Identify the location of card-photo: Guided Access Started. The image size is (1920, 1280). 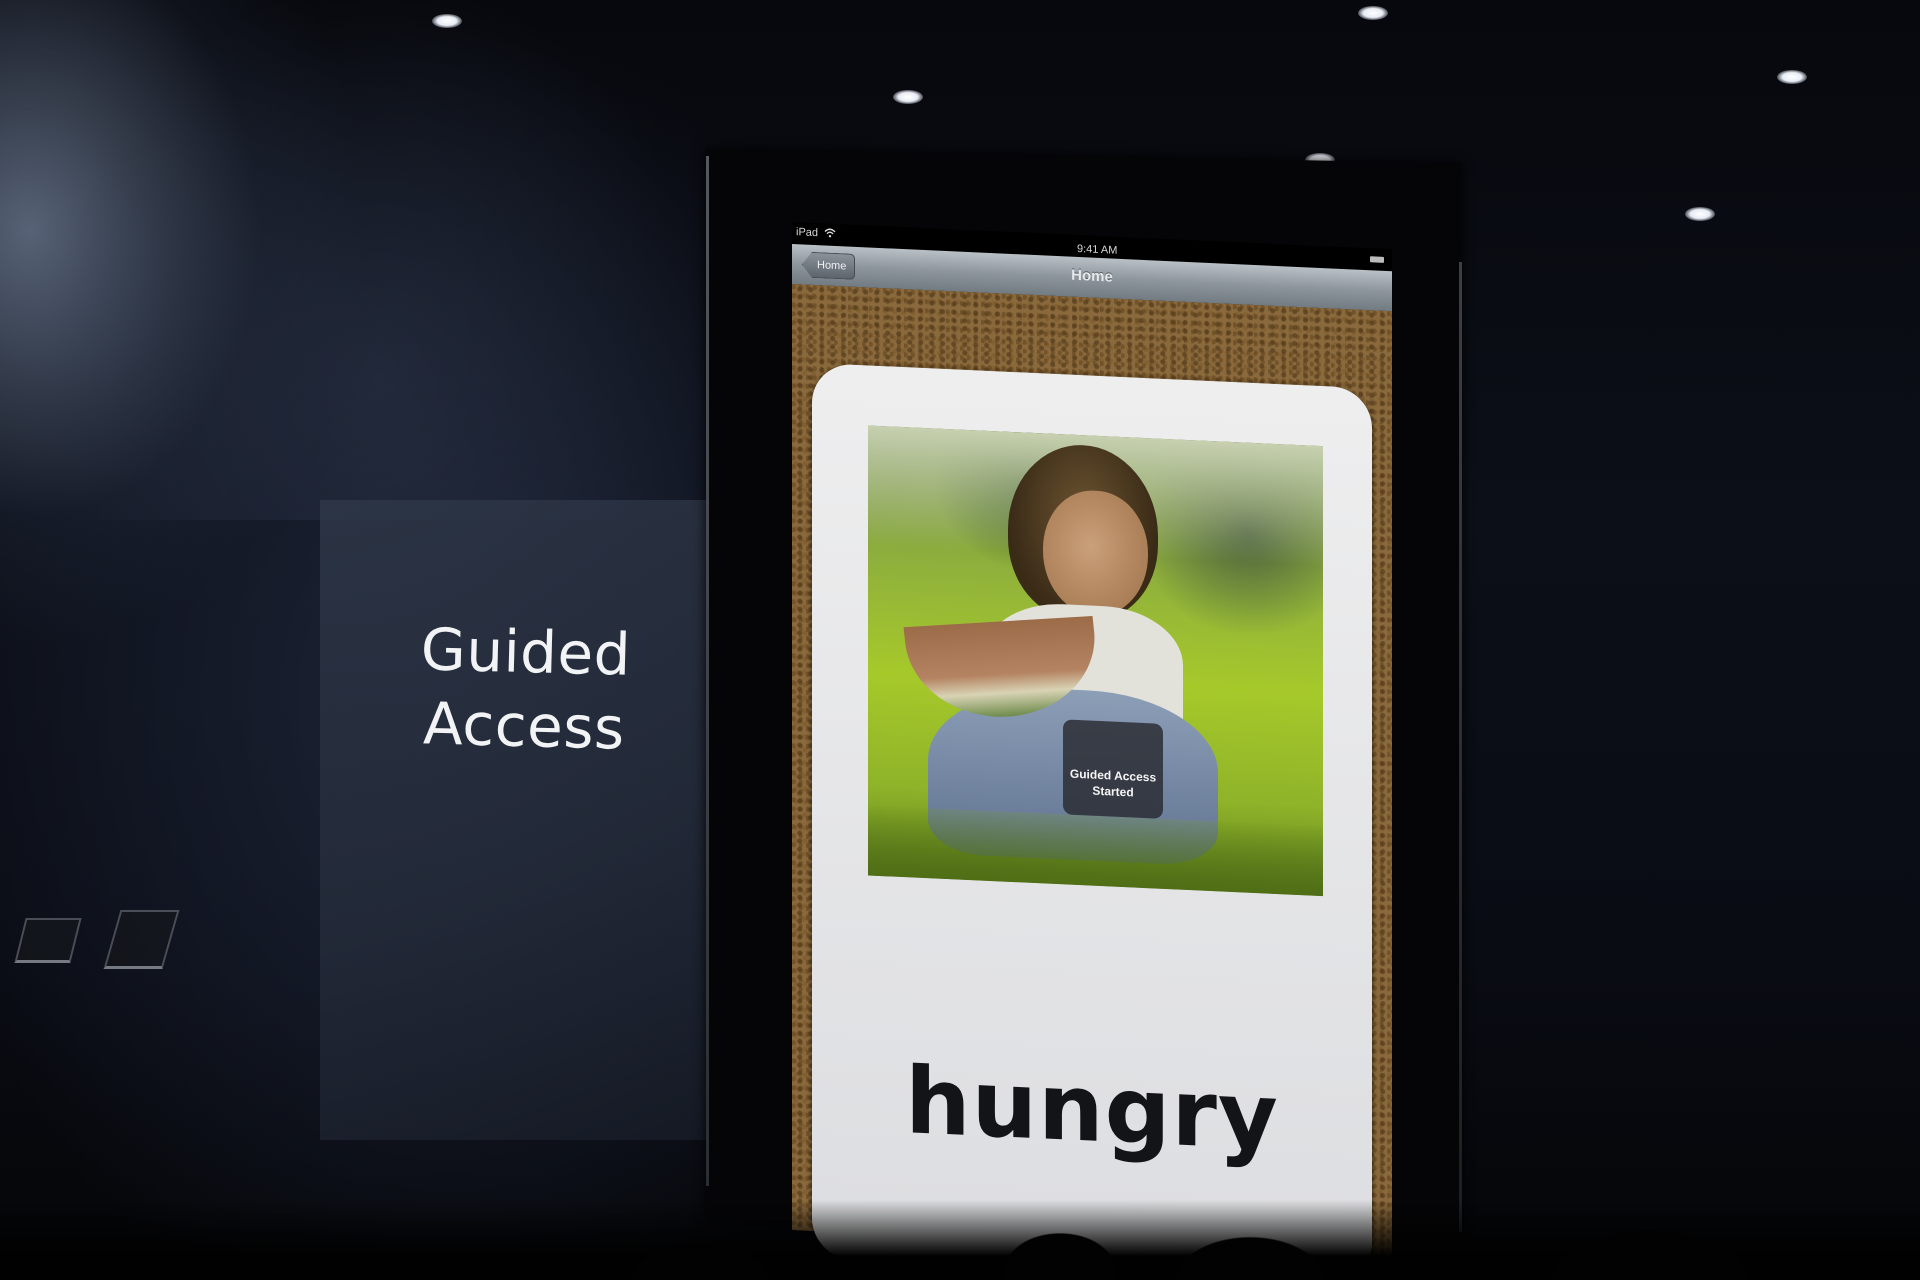
(1095, 661).